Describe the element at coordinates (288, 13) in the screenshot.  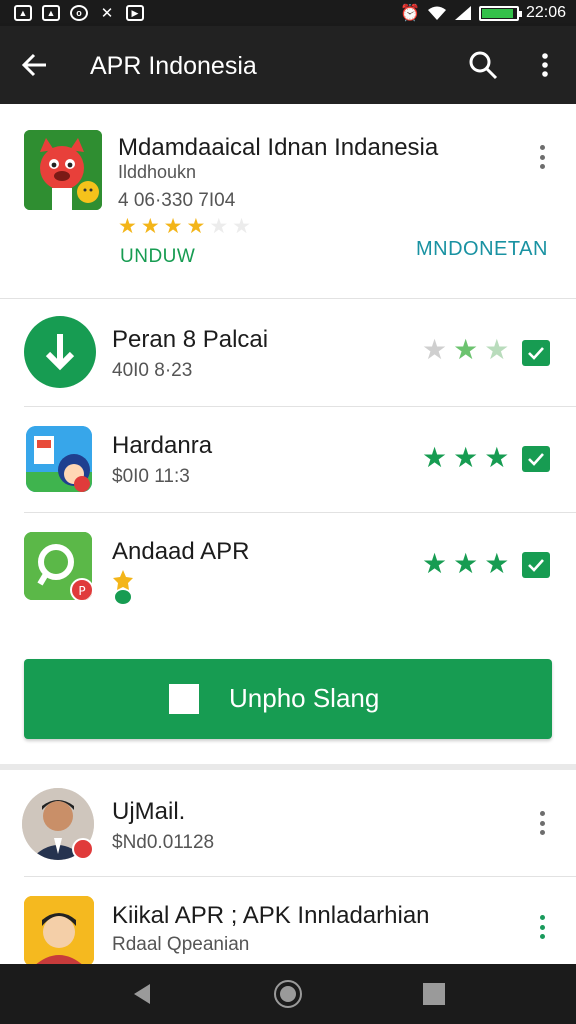
I see `status-bar: ▲ ▲ o ✕ ▶ ⏰ 22:06` at that location.